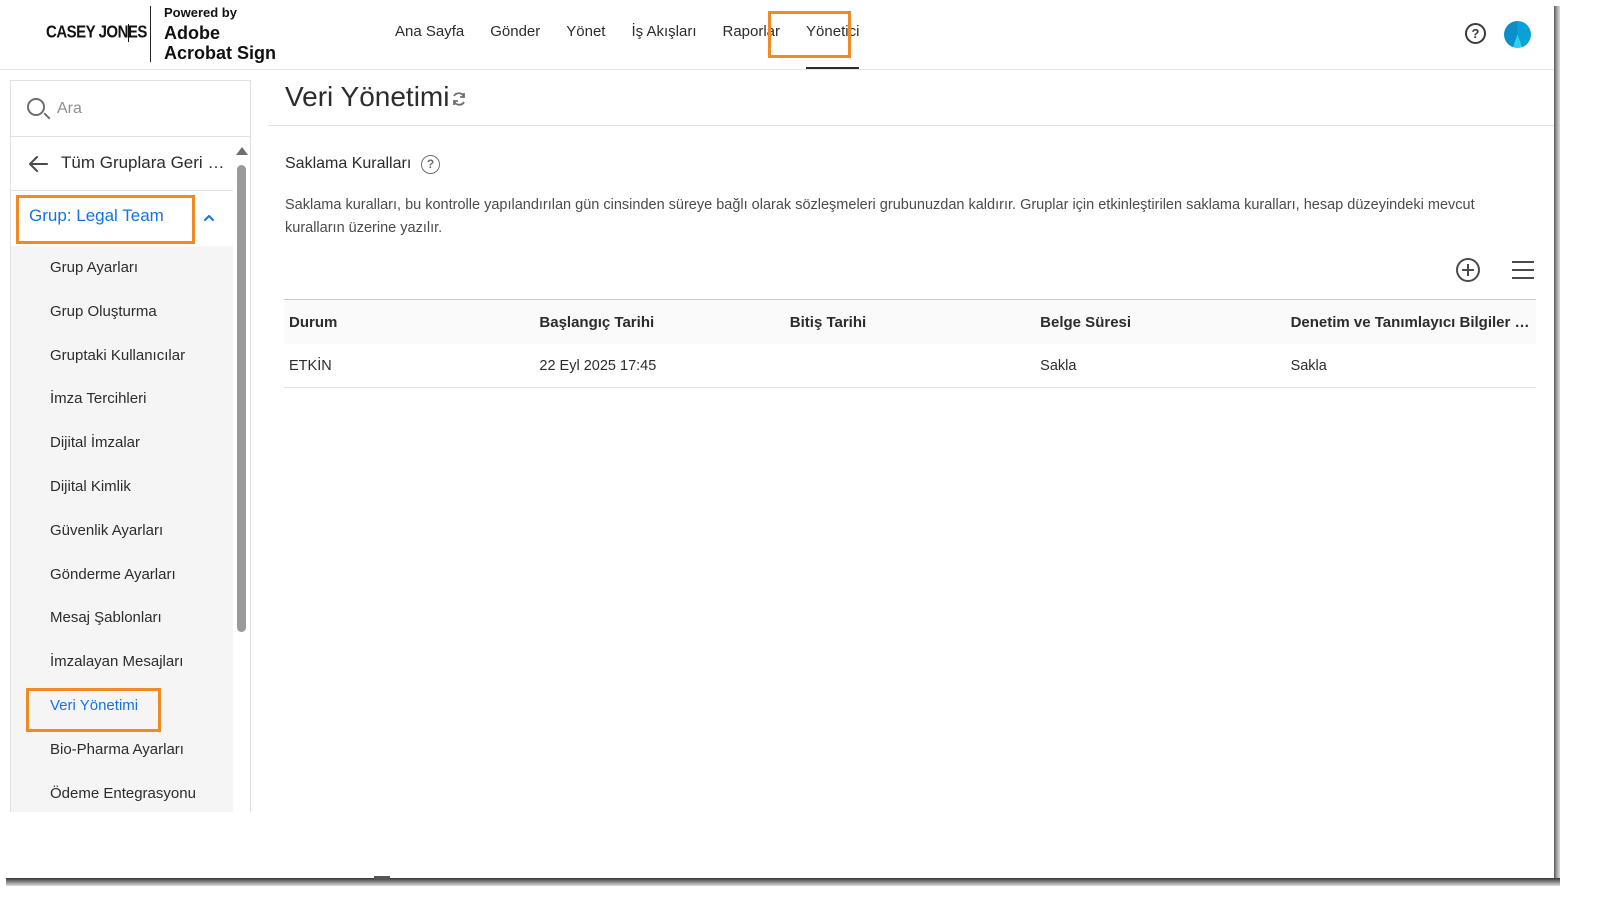 Image resolution: width=1610 pixels, height=916 pixels. What do you see at coordinates (122, 399) in the screenshot?
I see `sidebar-item-signature-preferences: İmza Tercihleri` at bounding box center [122, 399].